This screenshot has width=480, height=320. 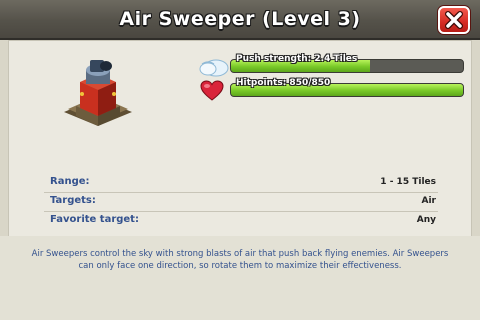 What do you see at coordinates (98, 93) in the screenshot?
I see `air-sweeper-building-icon` at bounding box center [98, 93].